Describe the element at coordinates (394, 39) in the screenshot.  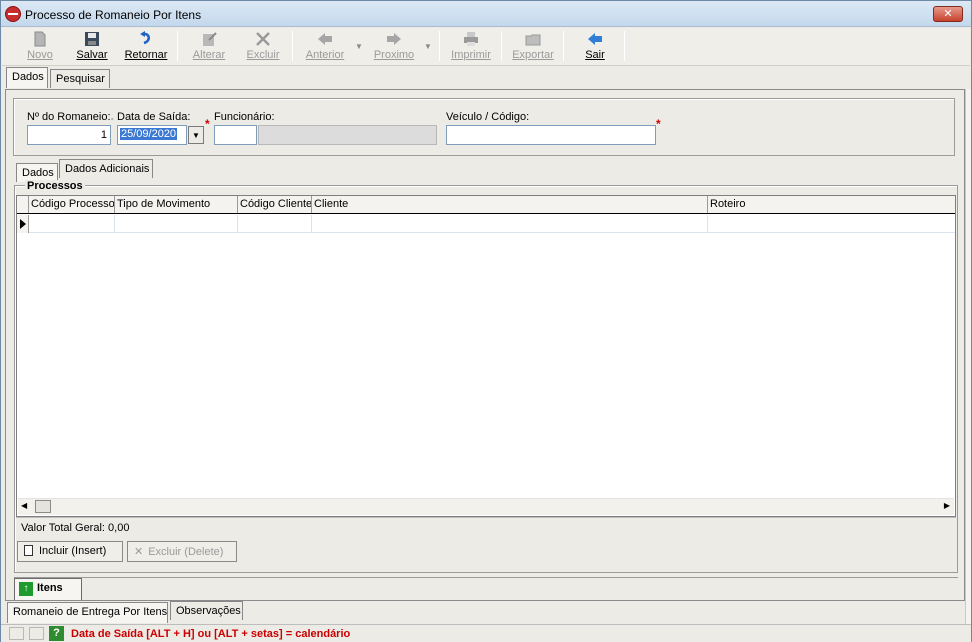
I see `arrow-right-icon` at that location.